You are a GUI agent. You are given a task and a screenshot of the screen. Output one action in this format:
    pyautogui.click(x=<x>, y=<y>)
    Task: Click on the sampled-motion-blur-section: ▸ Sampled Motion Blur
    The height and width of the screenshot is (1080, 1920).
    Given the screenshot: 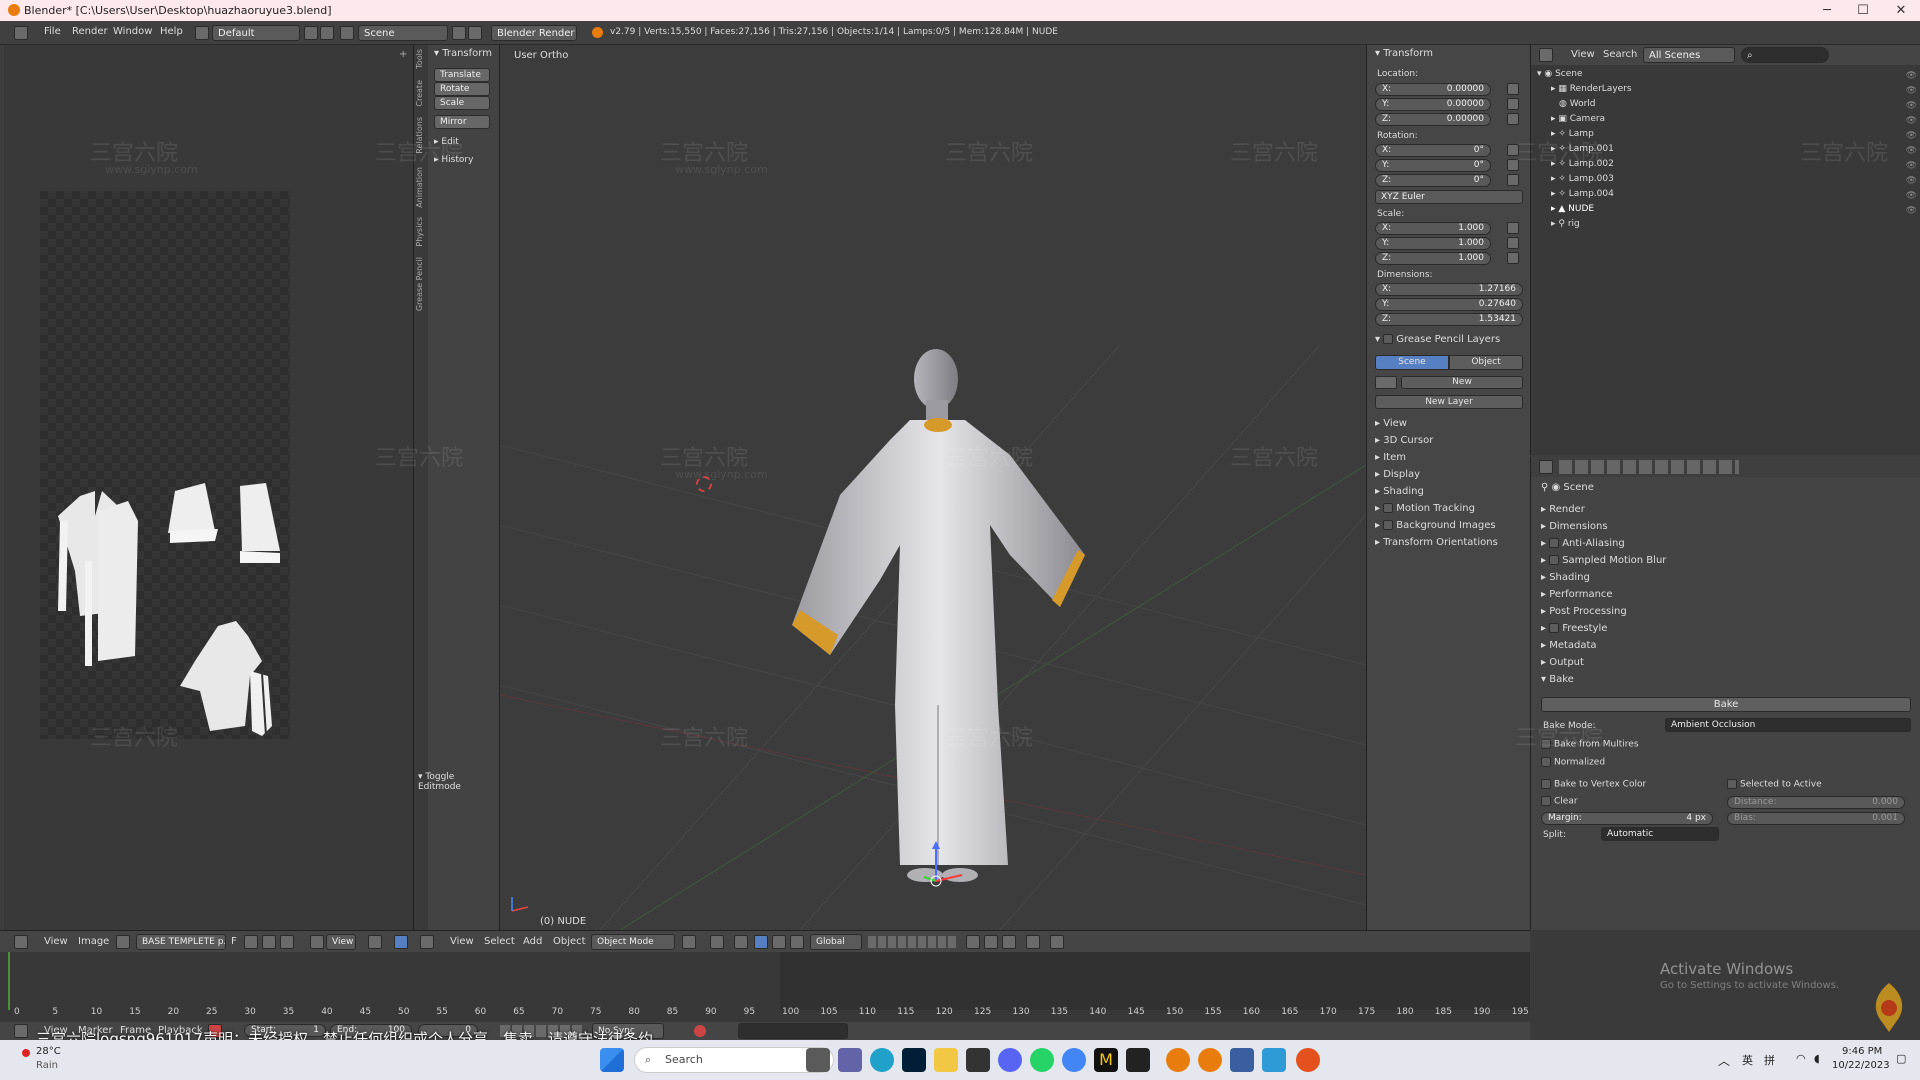 What is the action you would take?
    pyautogui.click(x=1726, y=560)
    